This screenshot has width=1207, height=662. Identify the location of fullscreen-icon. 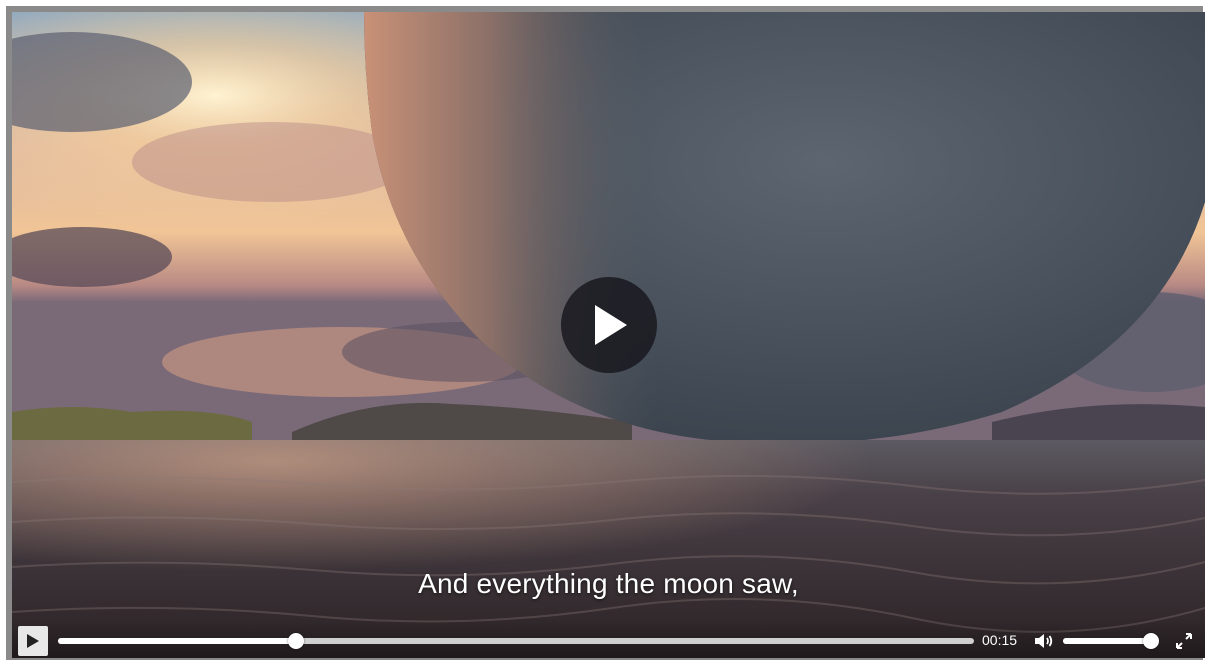
(1184, 641).